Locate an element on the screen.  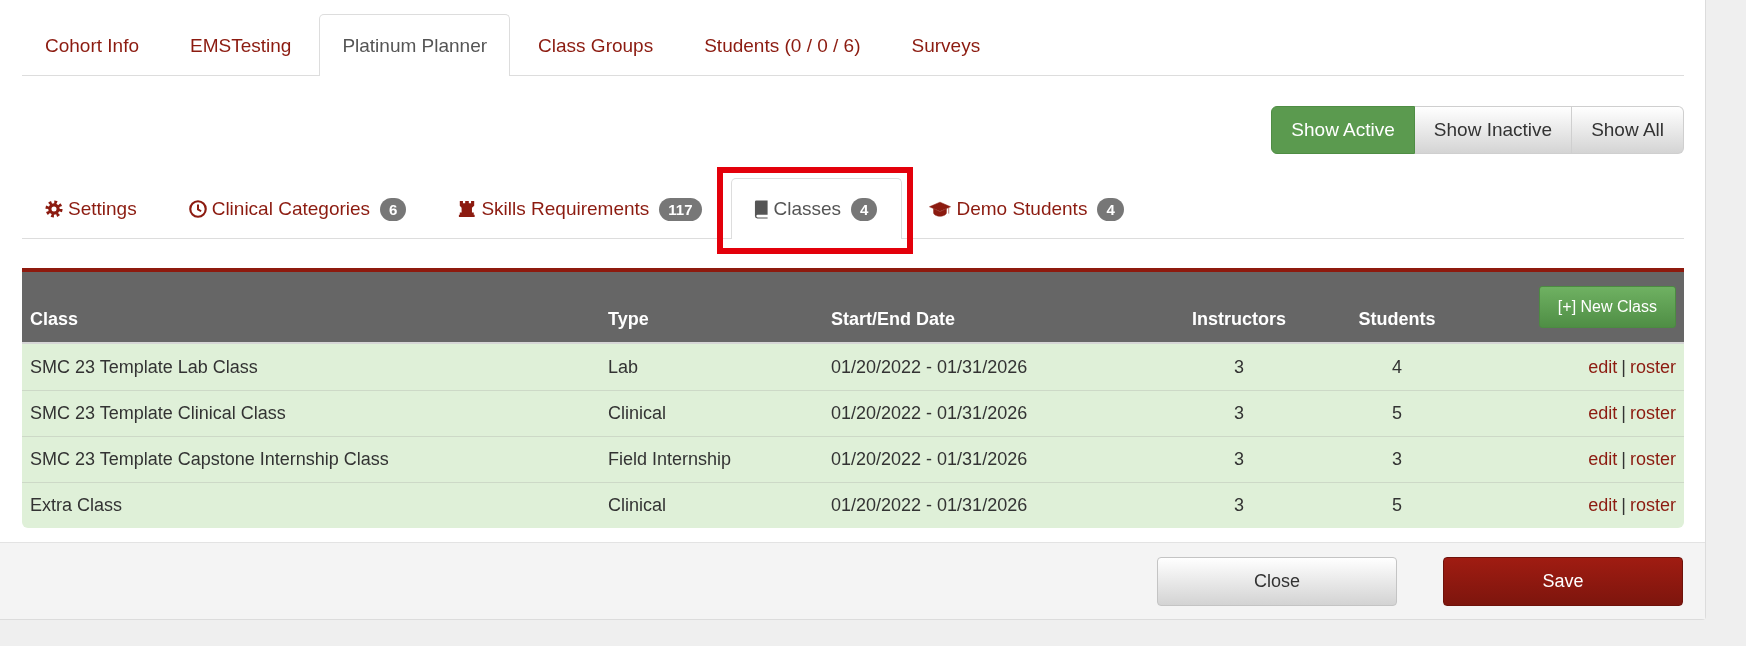
filter-button: Show Inactive is located at coordinates (1493, 130).